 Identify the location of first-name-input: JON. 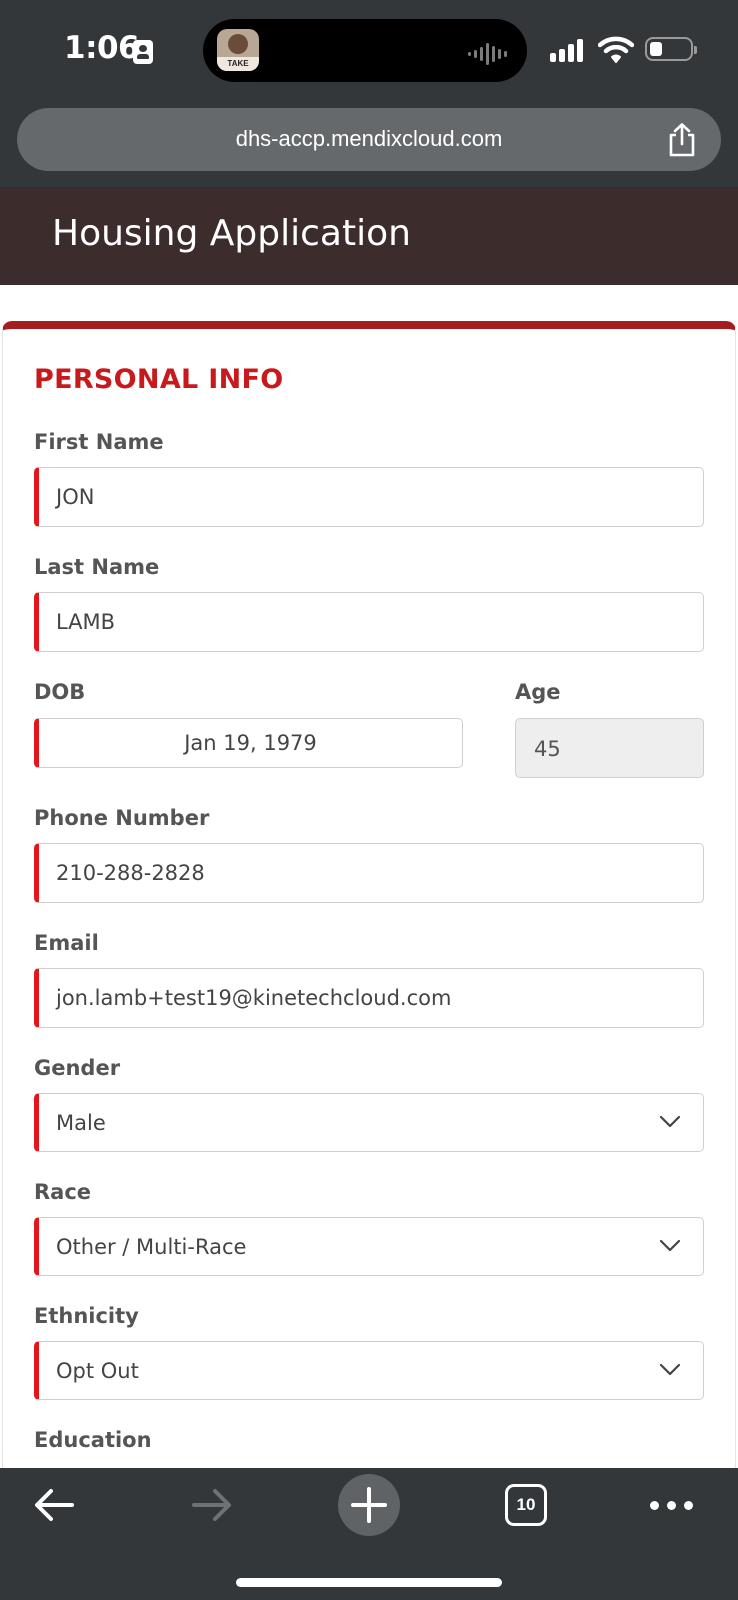
(369, 497).